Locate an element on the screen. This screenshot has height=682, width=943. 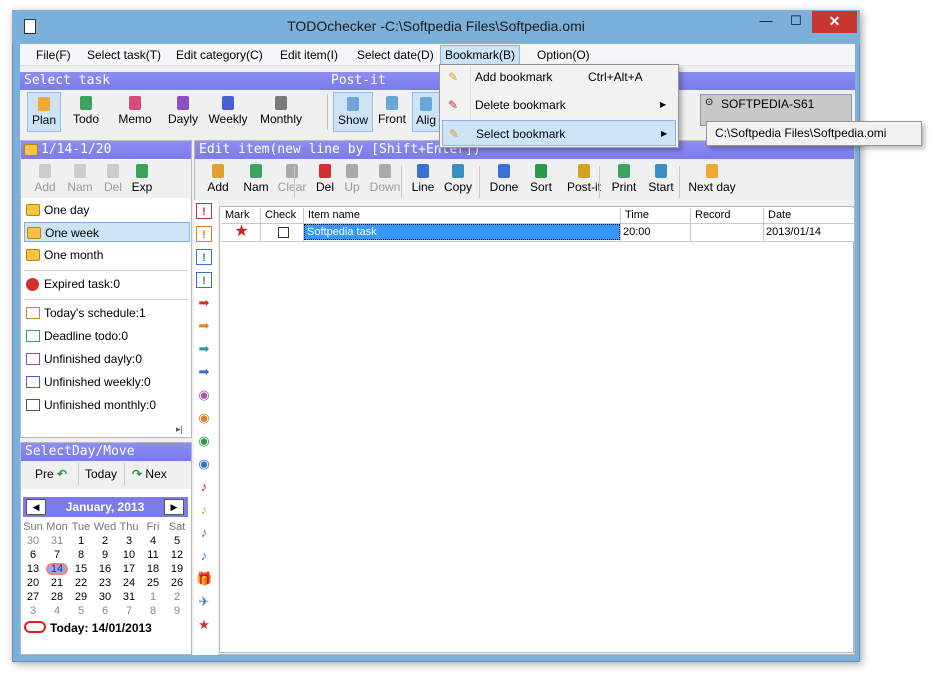
row-mark-star-icon: ★ is located at coordinates (241, 233).